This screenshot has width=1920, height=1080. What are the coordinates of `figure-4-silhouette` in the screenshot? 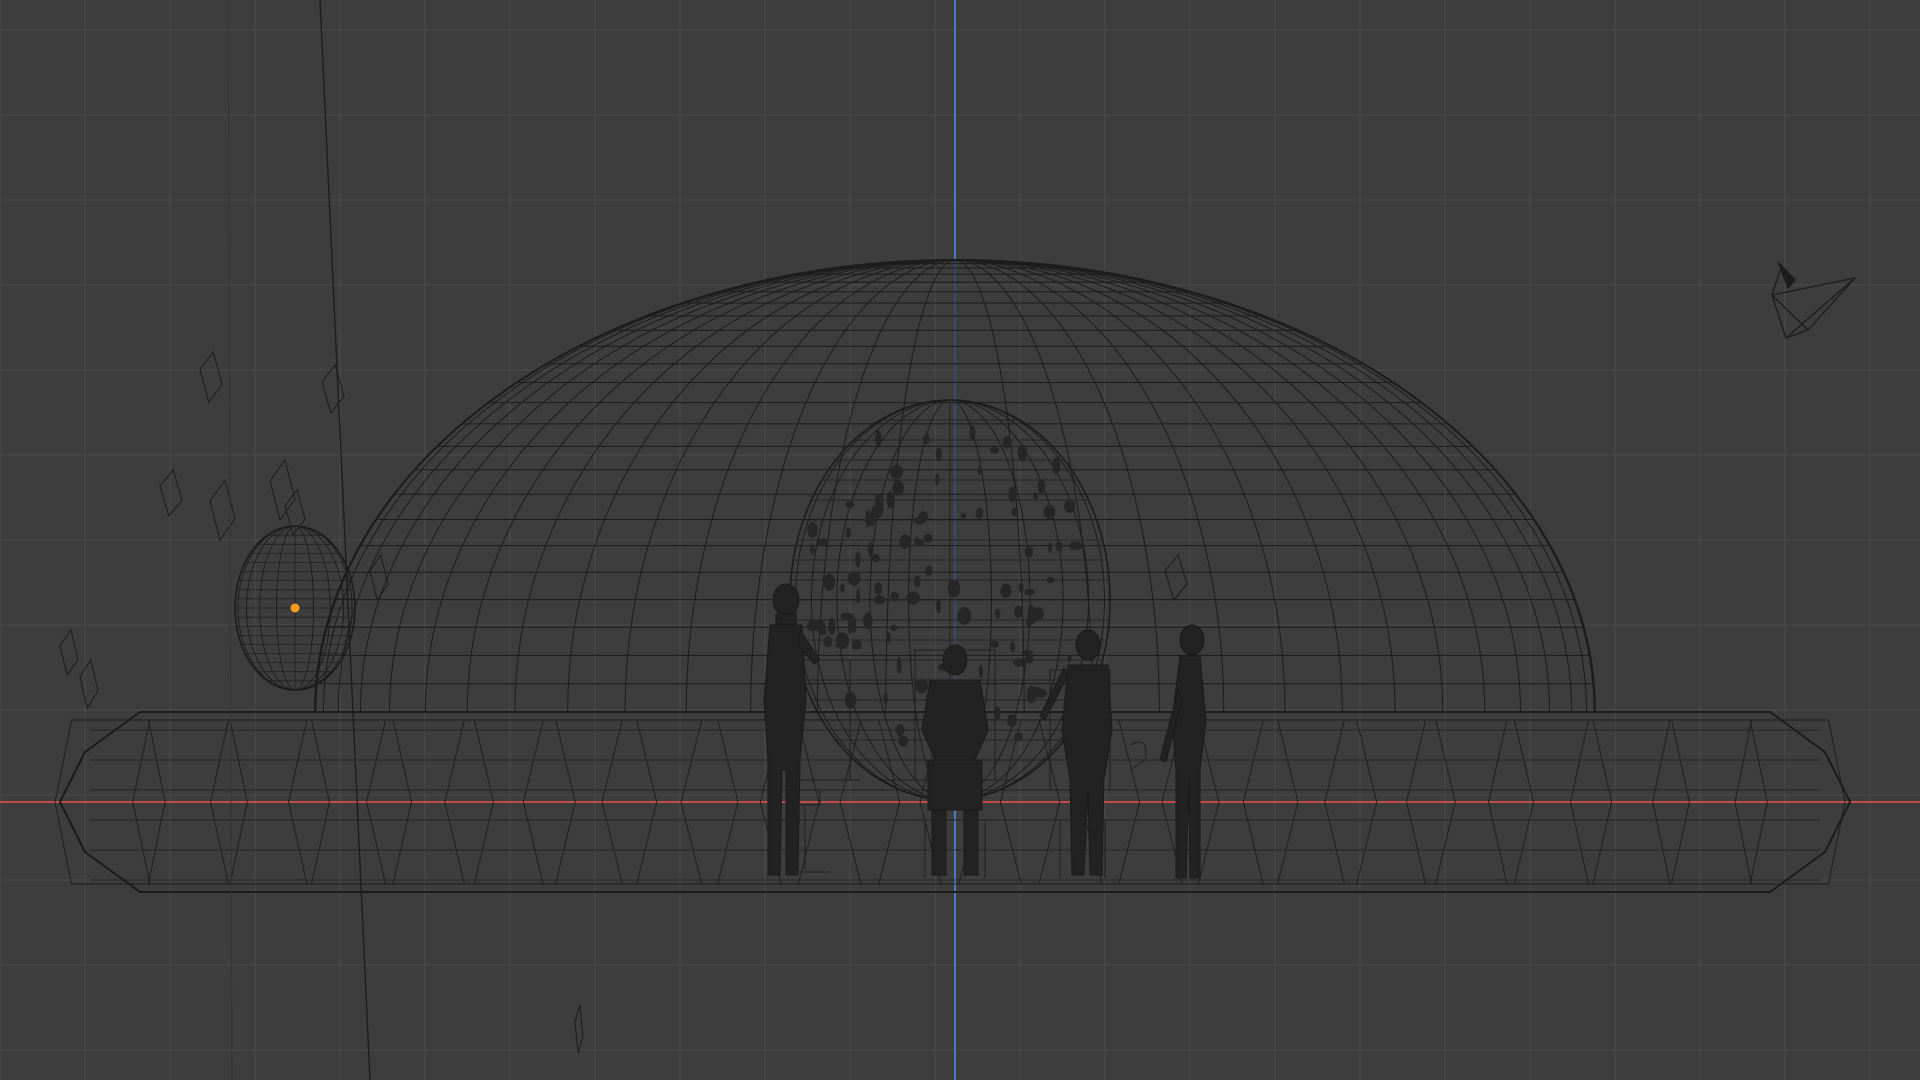 It's located at (1183, 751).